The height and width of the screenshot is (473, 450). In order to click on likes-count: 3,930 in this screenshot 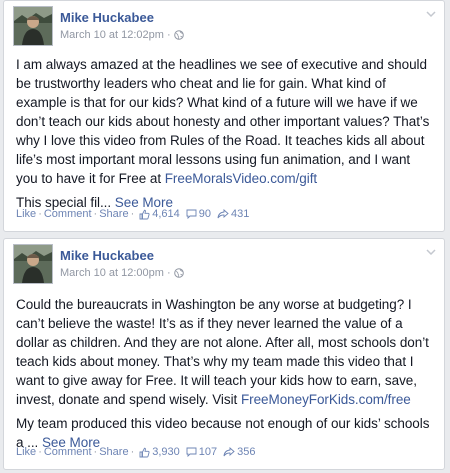, I will do `click(159, 452)`.